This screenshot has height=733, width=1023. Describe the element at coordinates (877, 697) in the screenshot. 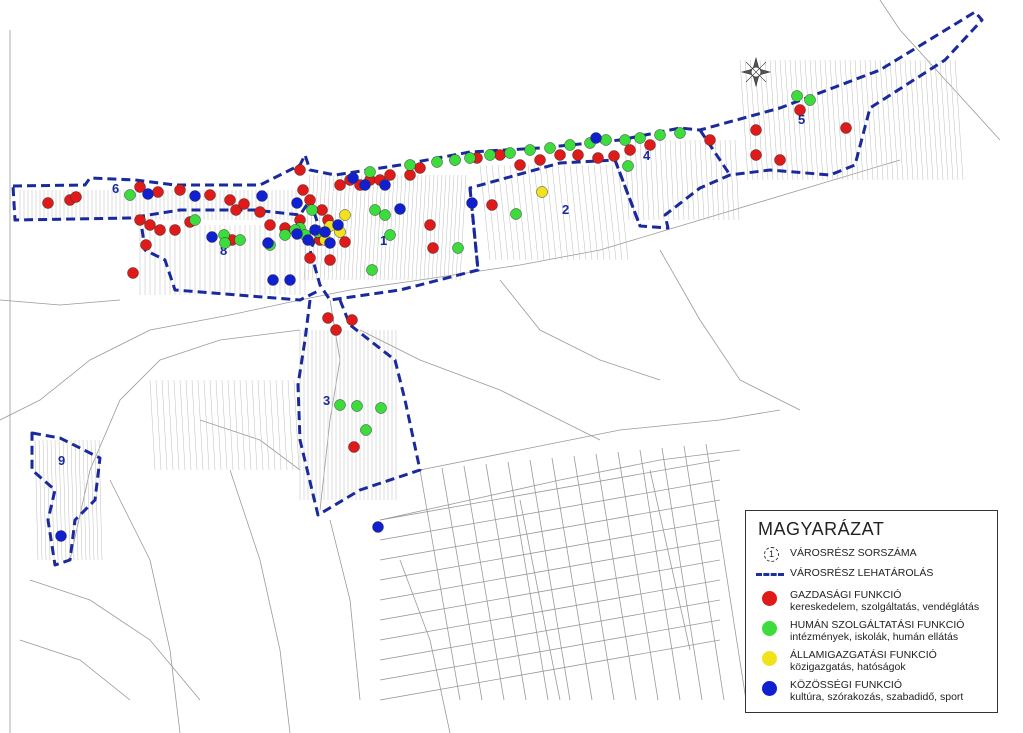

I see `legend-kozossegi-desc: kultúra, szórakozás, szabadidő, sport` at that location.